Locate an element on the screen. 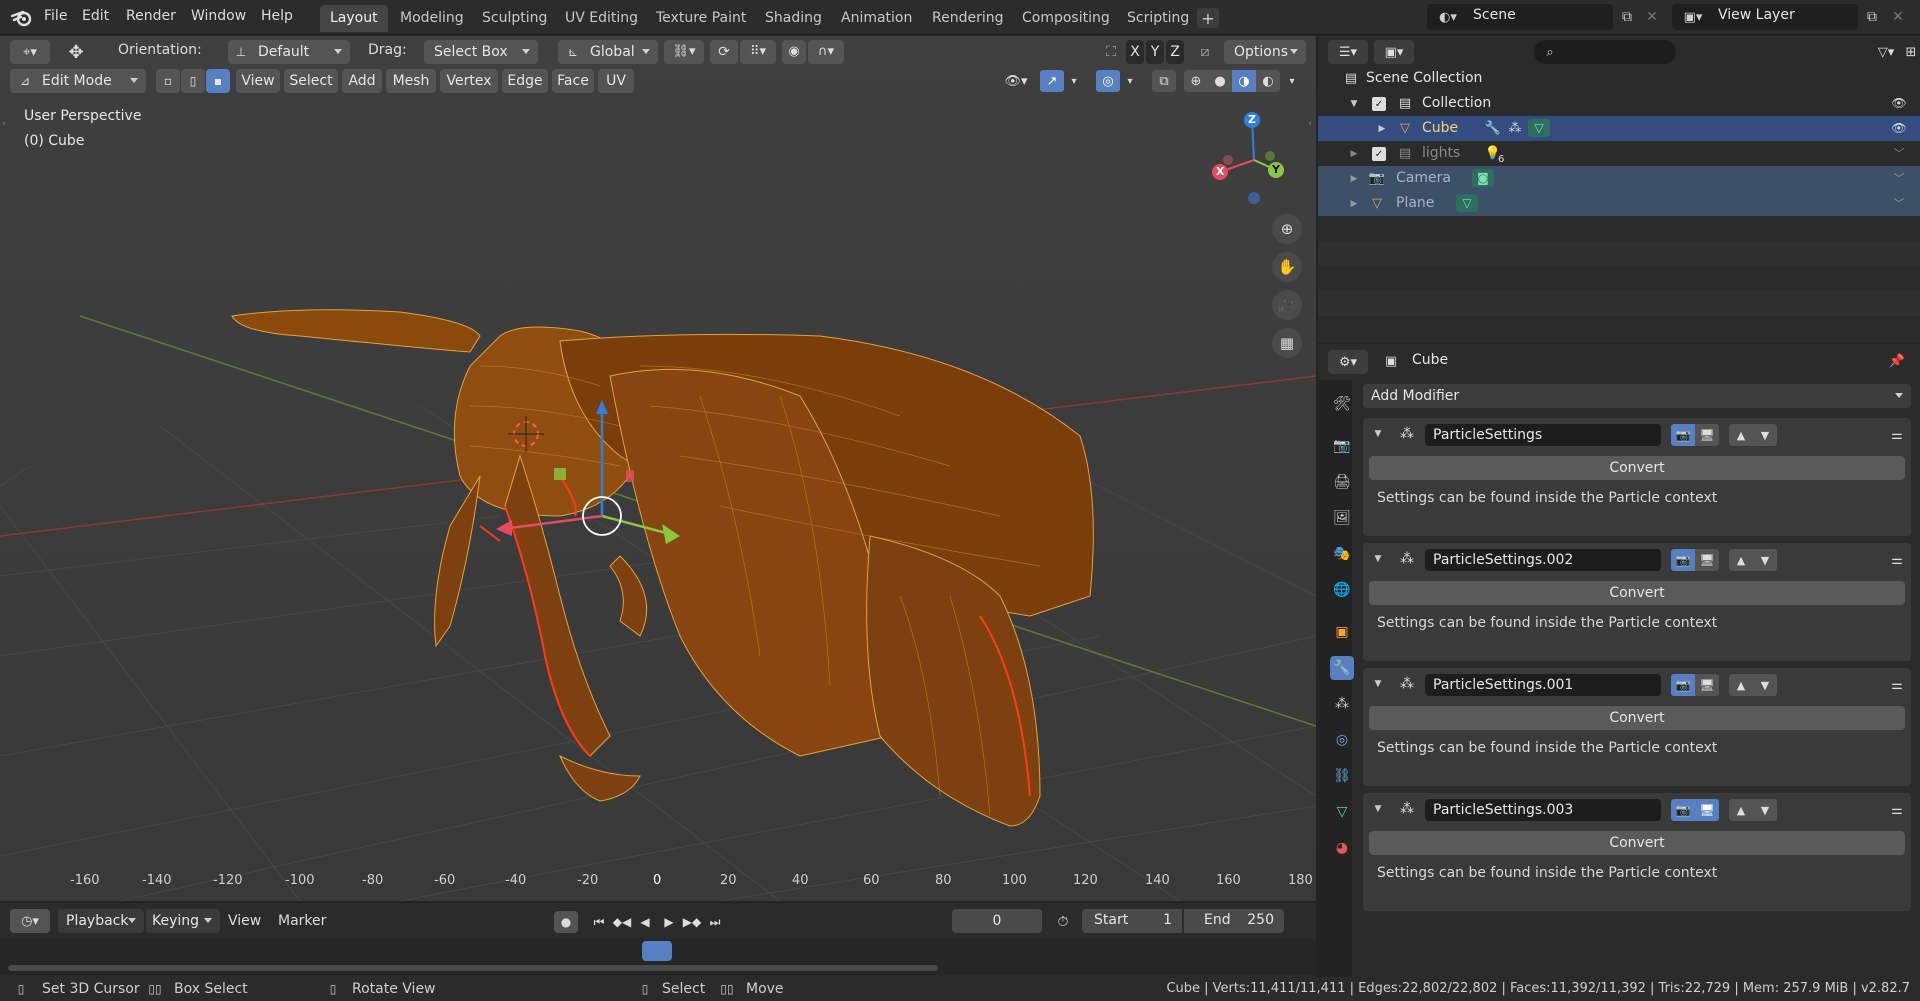  shading-rendered-icon: ◐ is located at coordinates (1268, 81).